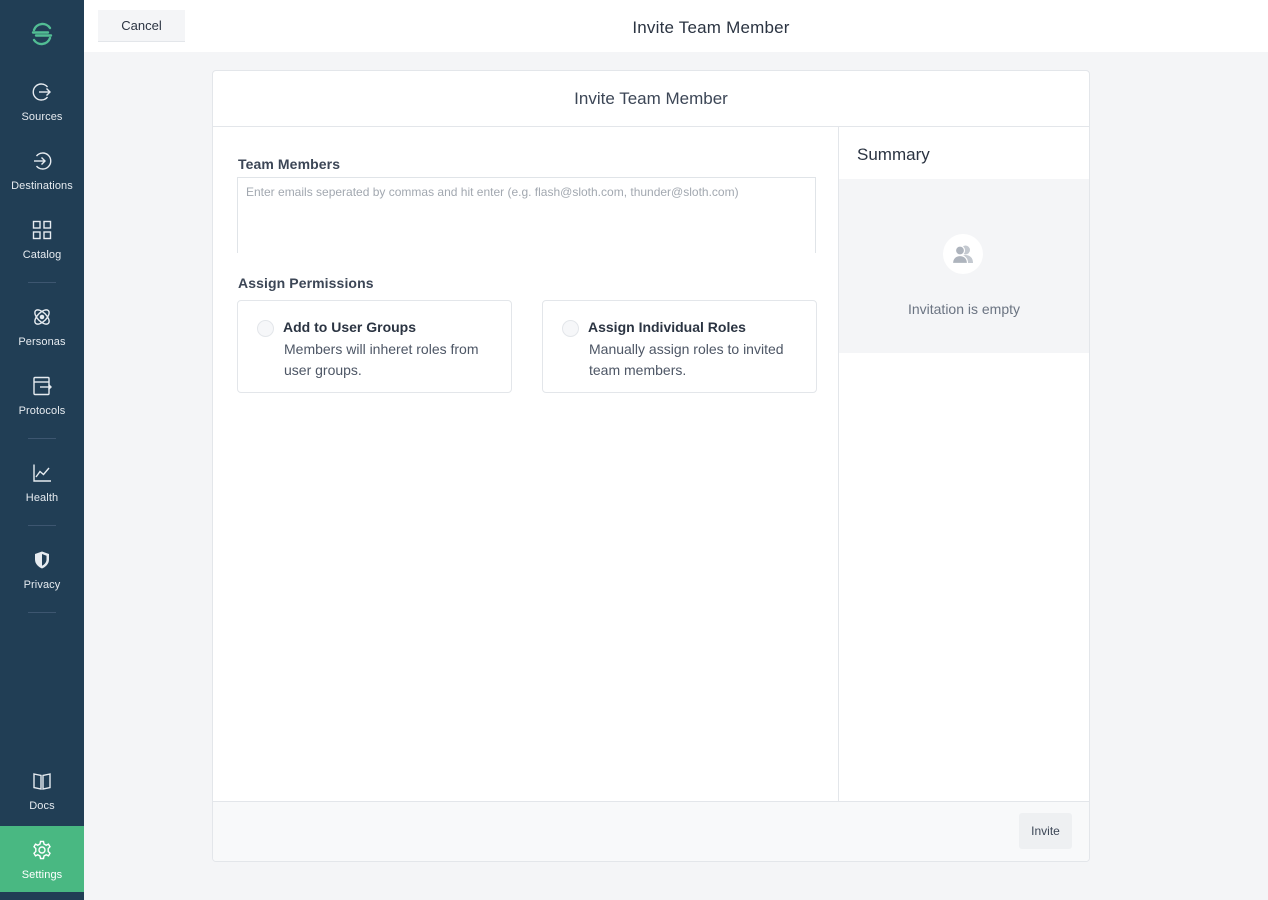 This screenshot has width=1268, height=900. What do you see at coordinates (570, 328) in the screenshot?
I see `radio-assign-individual-roles` at bounding box center [570, 328].